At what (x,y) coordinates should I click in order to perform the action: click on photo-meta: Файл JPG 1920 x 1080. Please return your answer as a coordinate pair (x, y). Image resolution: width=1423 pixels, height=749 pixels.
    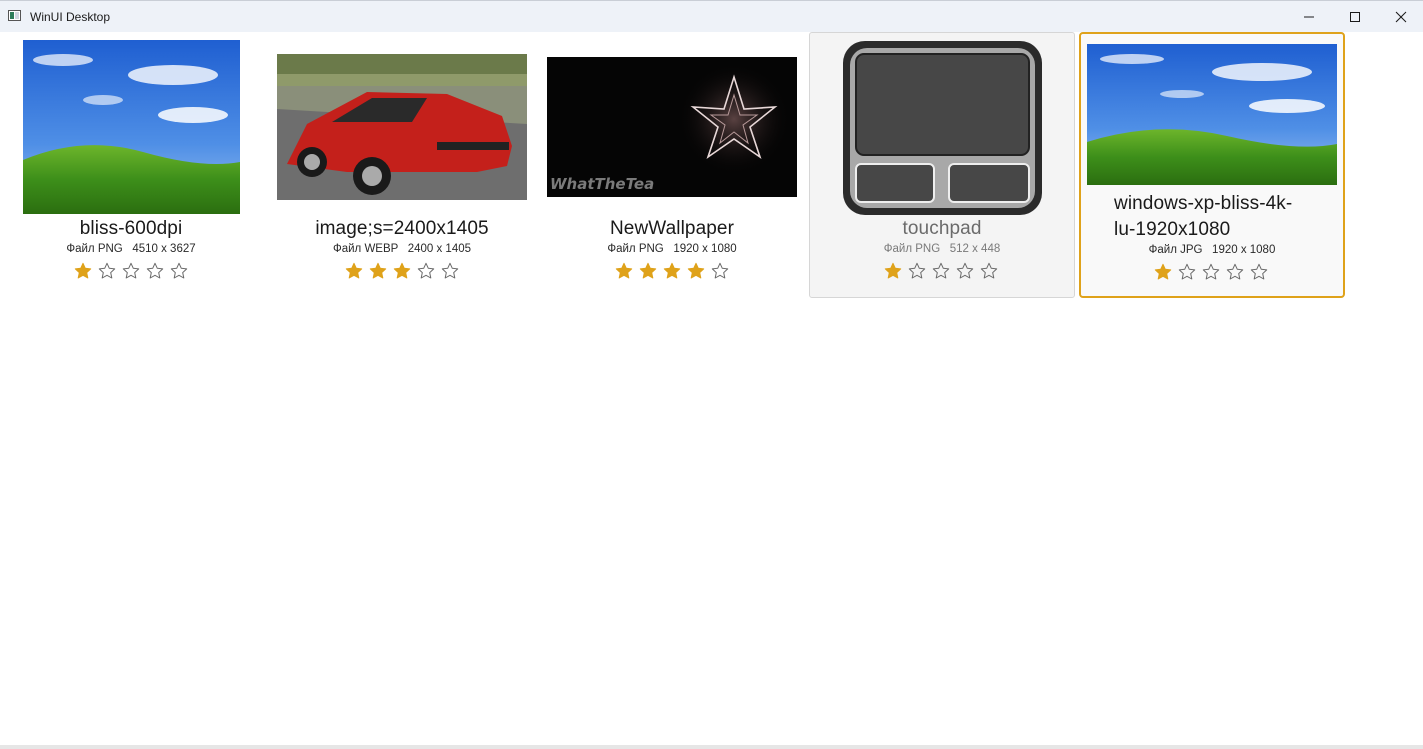
    Looking at the image, I should click on (1212, 250).